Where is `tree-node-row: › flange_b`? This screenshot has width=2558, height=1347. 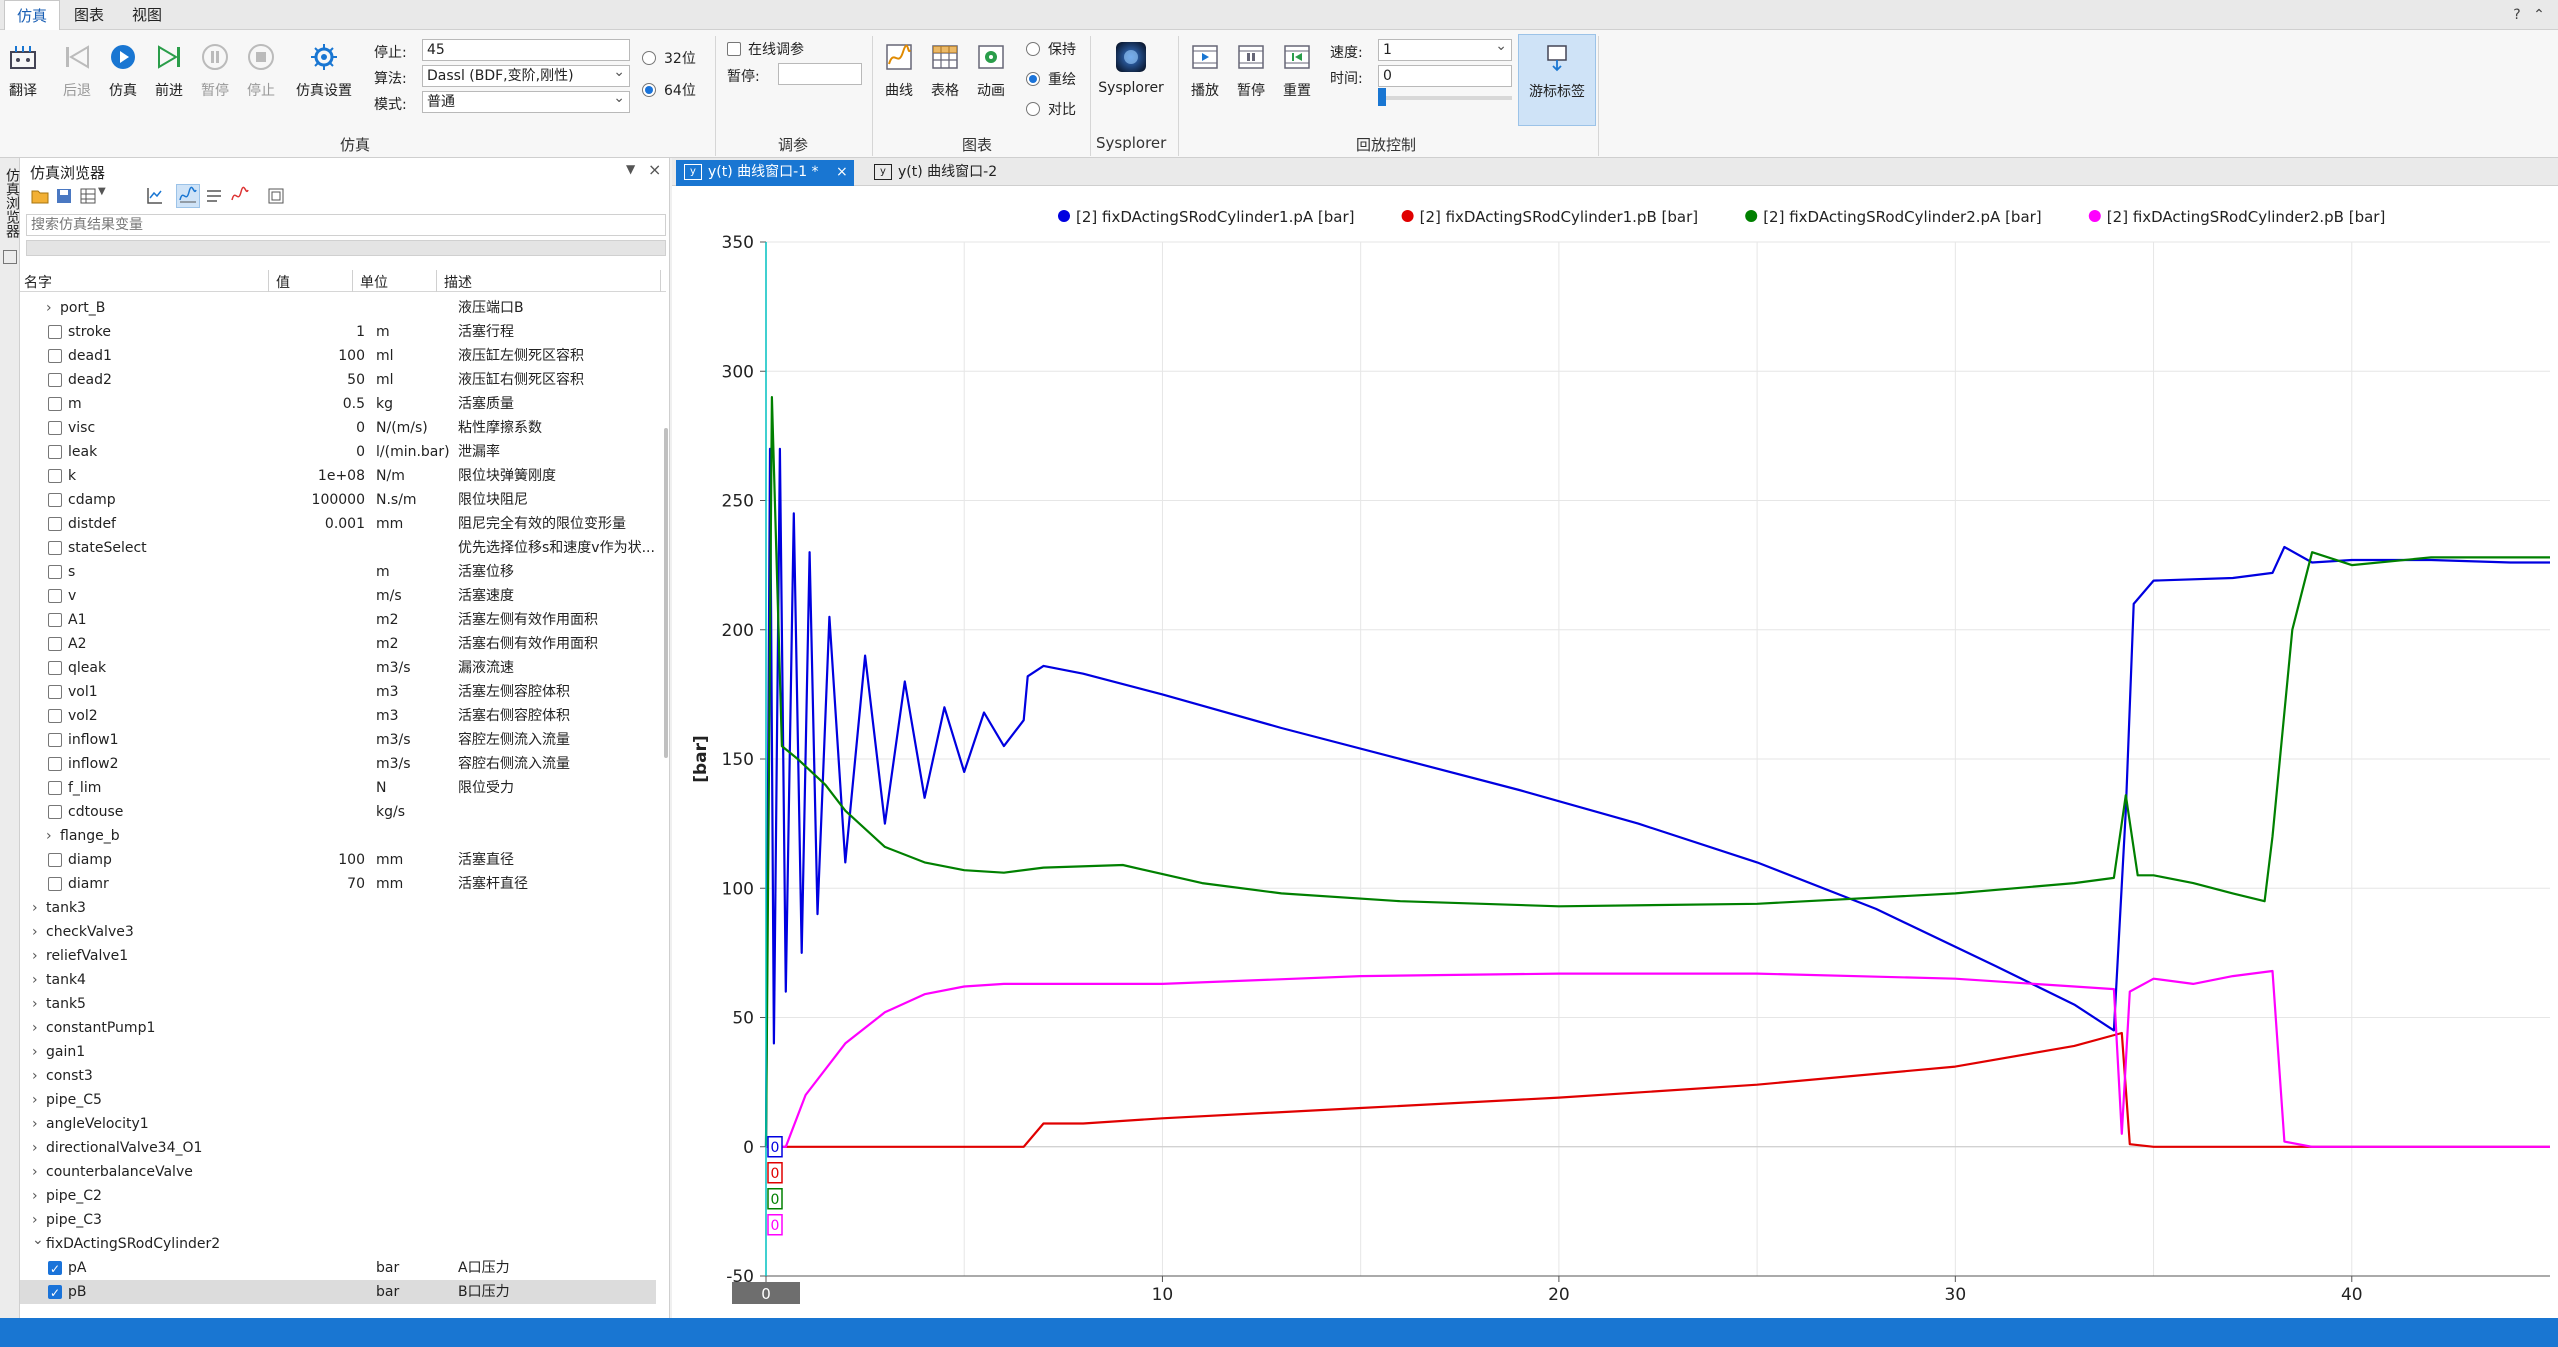 tree-node-row: › flange_b is located at coordinates (338, 836).